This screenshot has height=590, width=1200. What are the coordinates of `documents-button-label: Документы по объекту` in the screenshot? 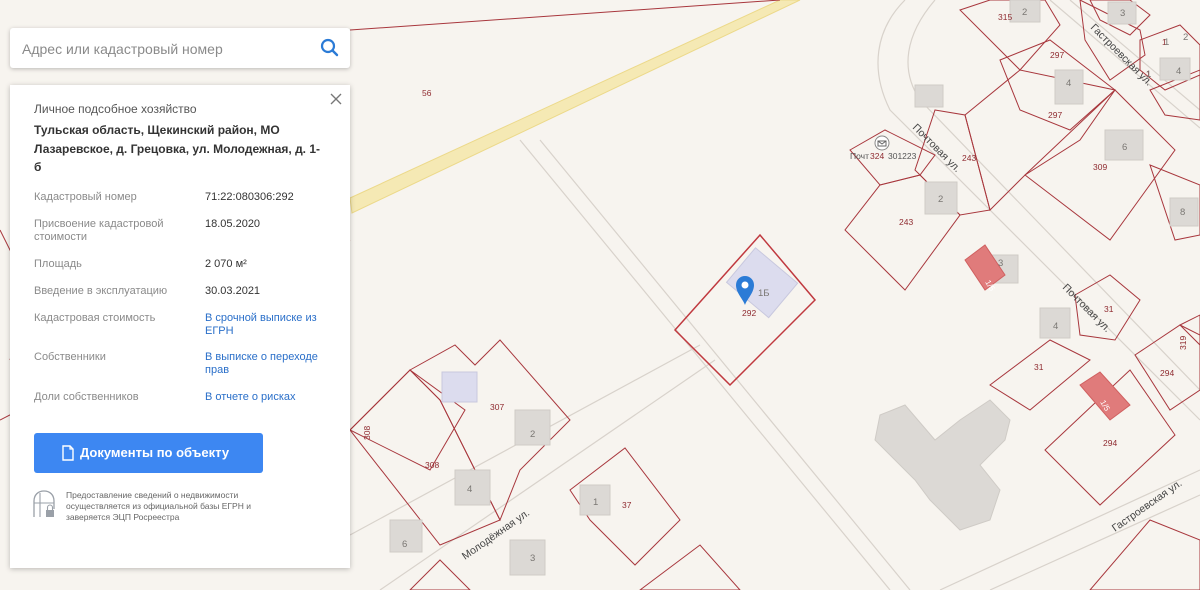 It's located at (155, 452).